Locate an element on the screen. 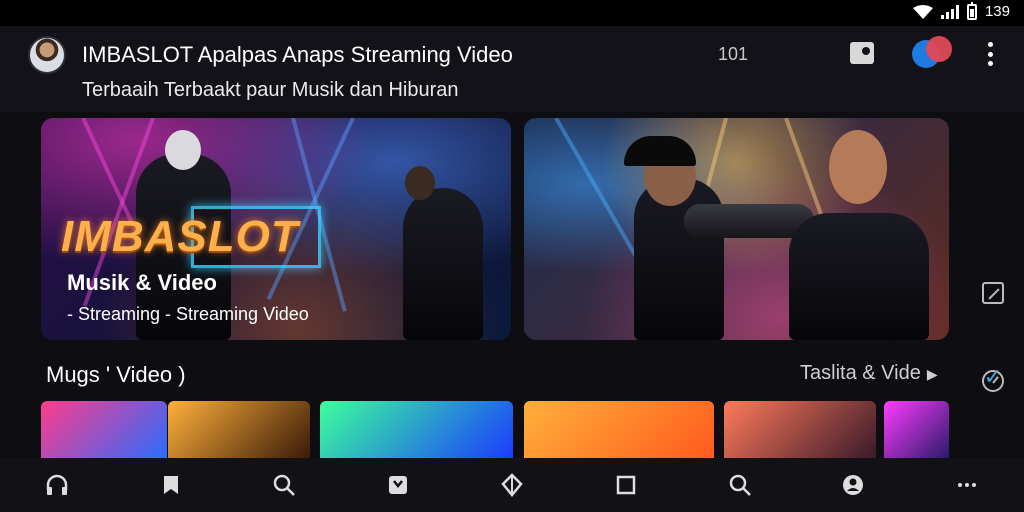 This screenshot has width=1024, height=512. page-title: IMBASLOT Apalpas Anaps Streaming Video is located at coordinates (297, 54).